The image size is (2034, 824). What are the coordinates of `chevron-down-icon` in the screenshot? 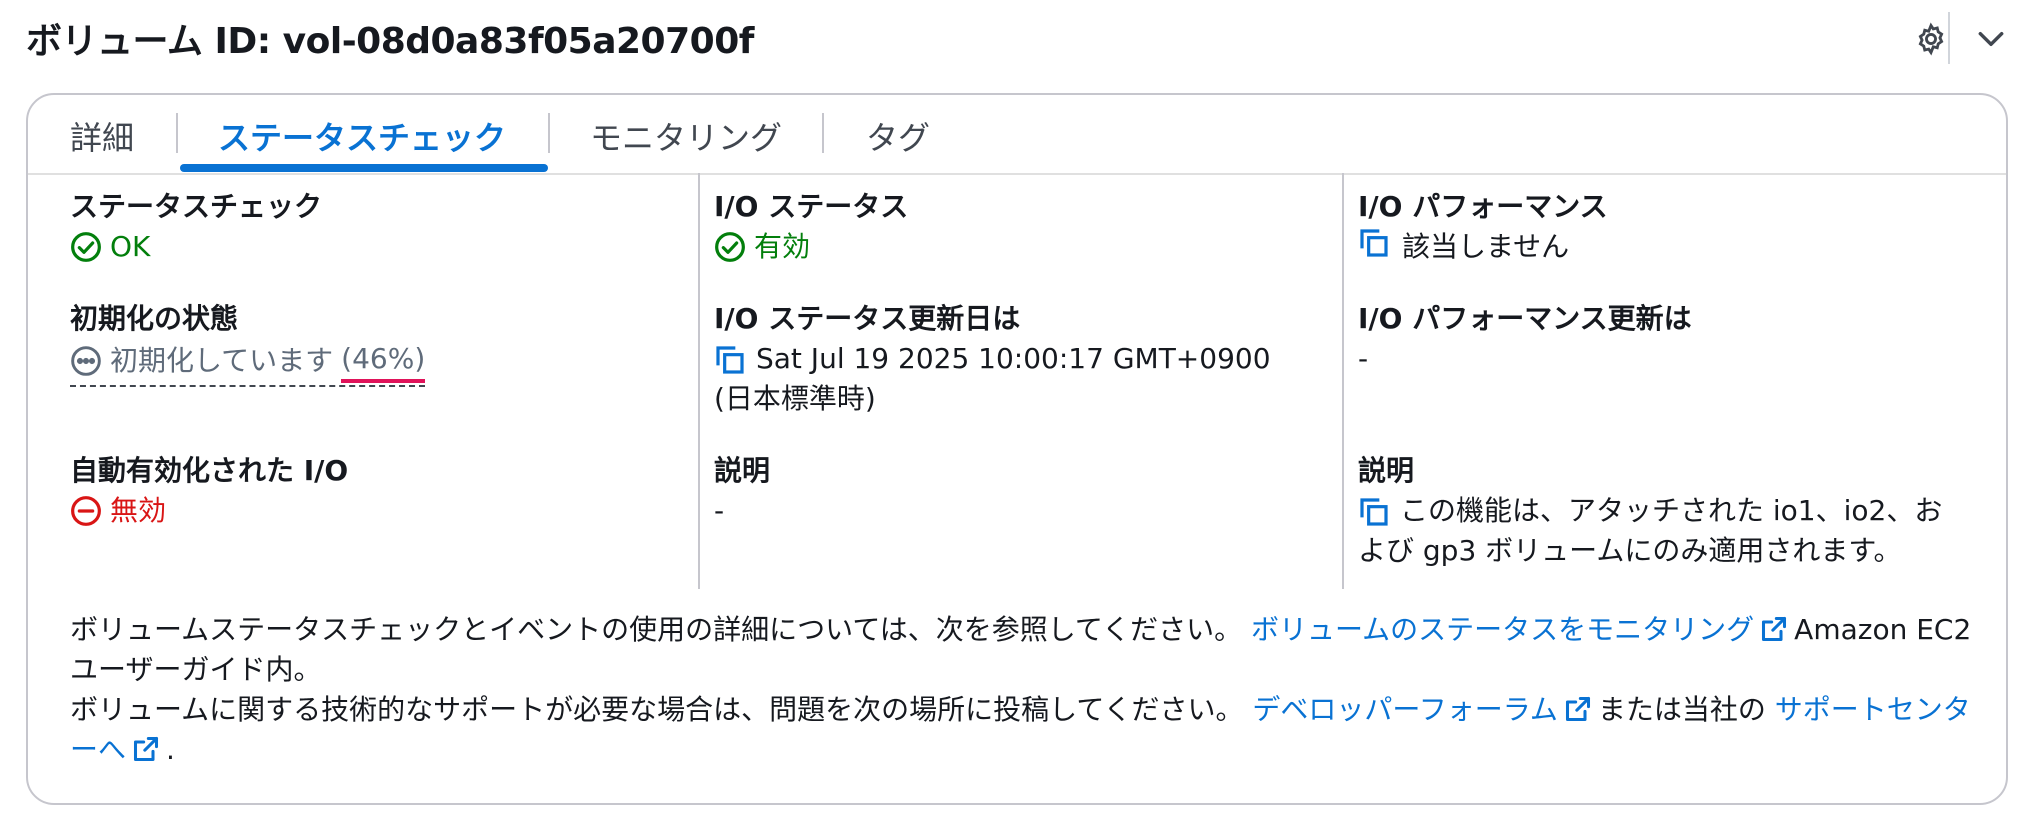 It's located at (1991, 39).